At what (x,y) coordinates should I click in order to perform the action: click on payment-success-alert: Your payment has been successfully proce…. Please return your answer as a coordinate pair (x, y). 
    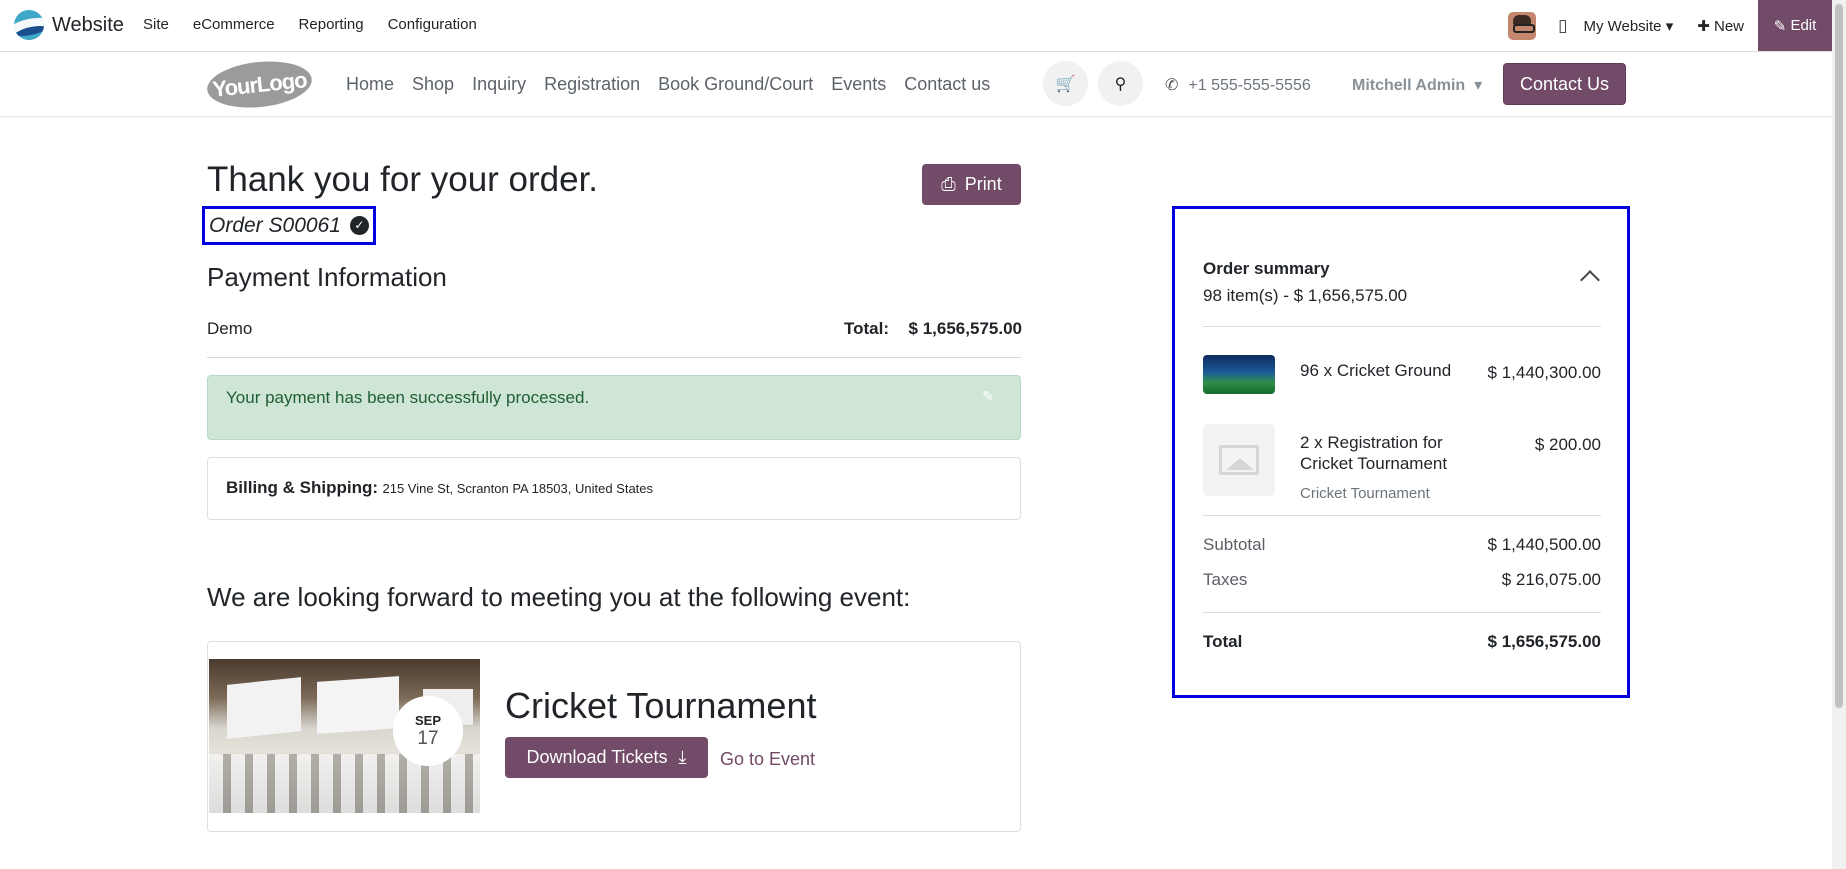
    Looking at the image, I should click on (614, 407).